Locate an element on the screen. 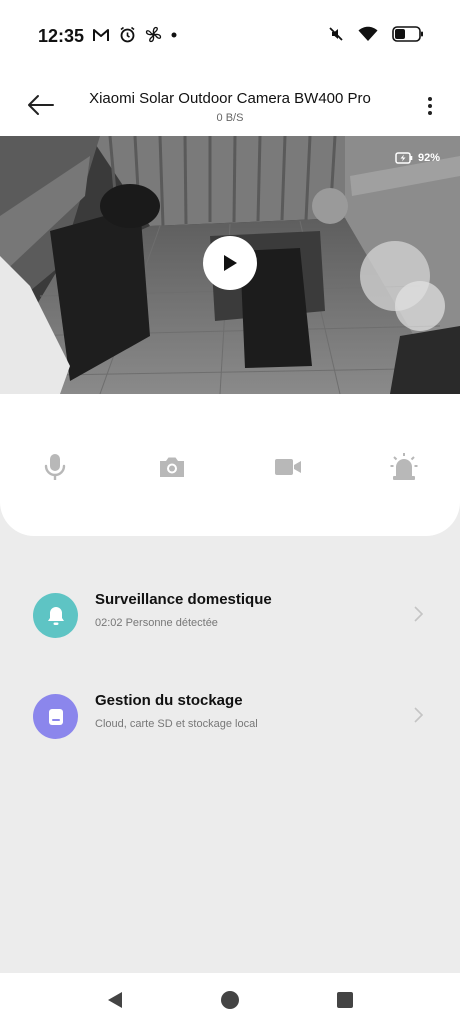 The height and width of the screenshot is (1027, 460). dot-icon is located at coordinates (174, 34).